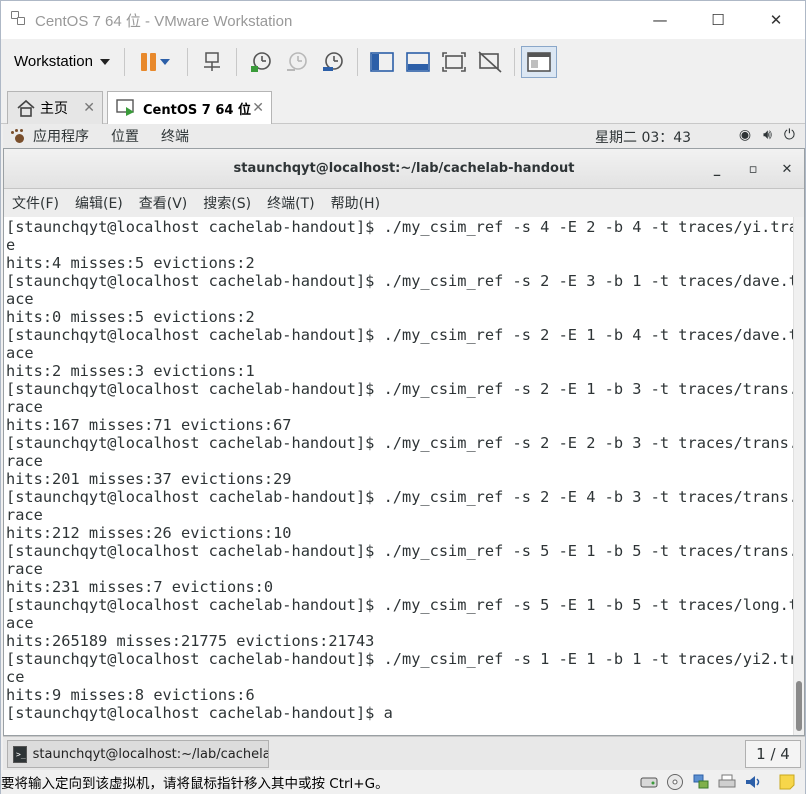 Image resolution: width=806 pixels, height=794 pixels. What do you see at coordinates (787, 782) in the screenshot?
I see `message-log-icon` at bounding box center [787, 782].